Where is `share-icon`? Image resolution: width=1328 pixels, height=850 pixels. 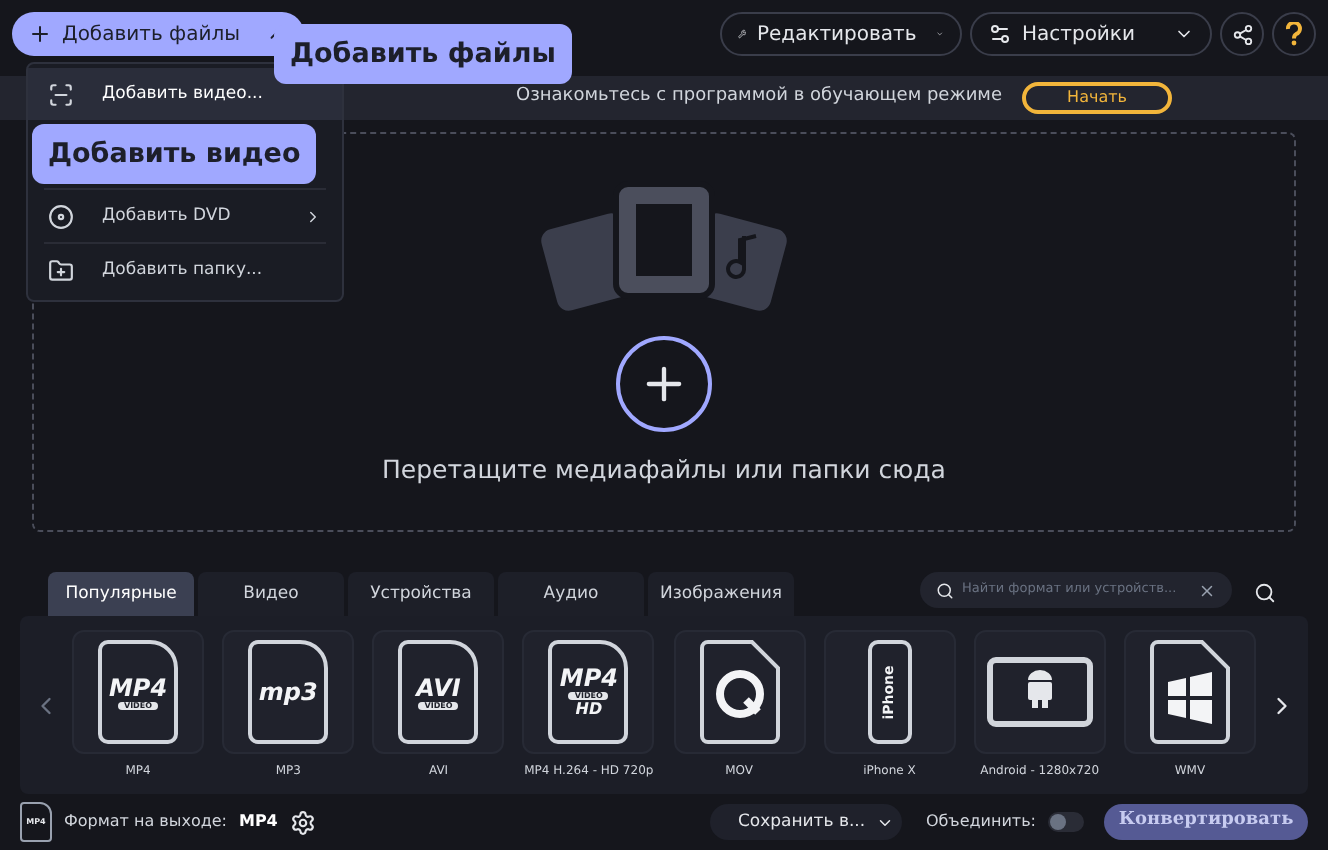
share-icon is located at coordinates (1242, 34).